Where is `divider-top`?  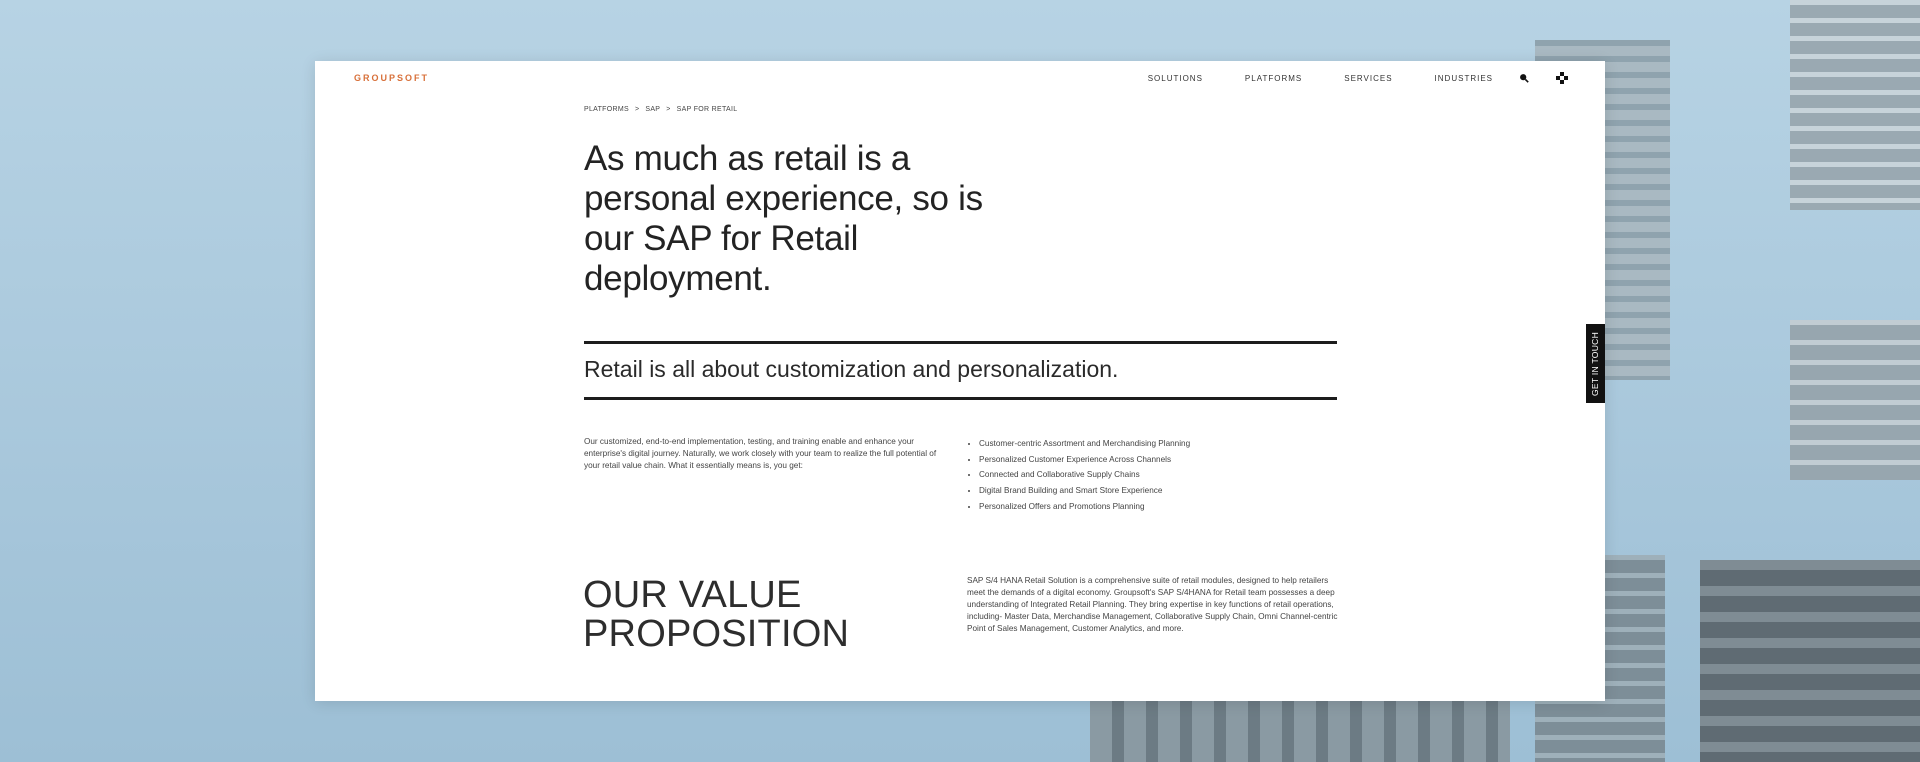 divider-top is located at coordinates (960, 342).